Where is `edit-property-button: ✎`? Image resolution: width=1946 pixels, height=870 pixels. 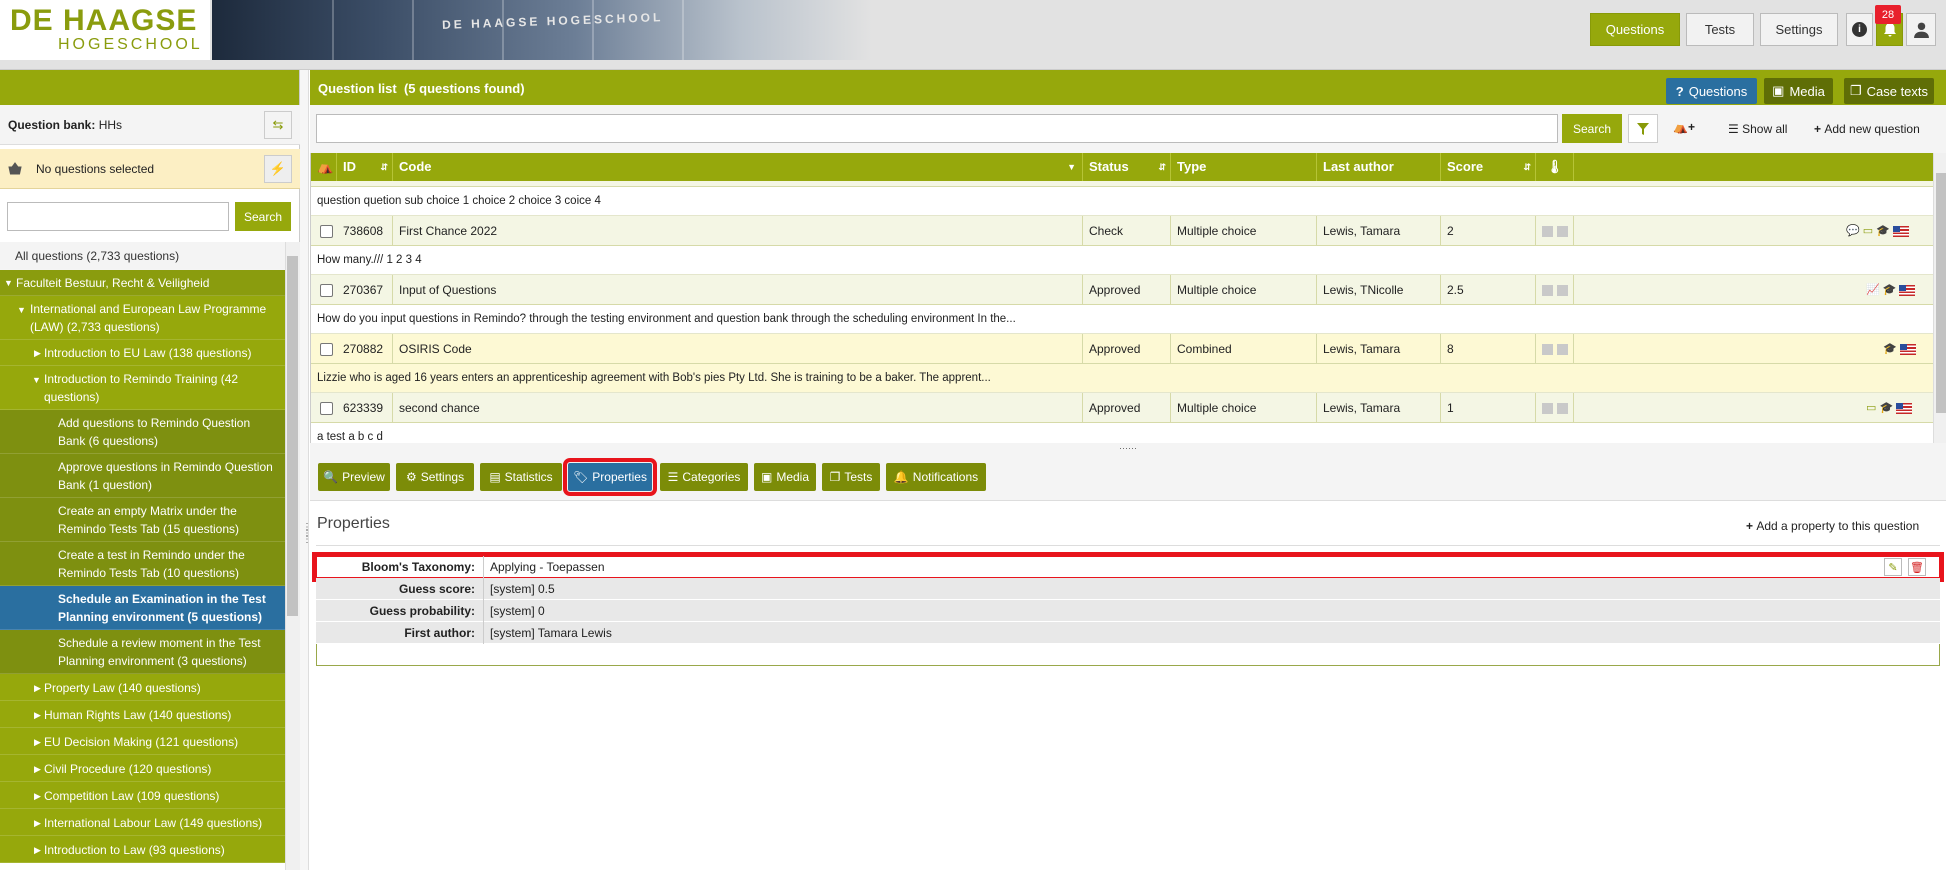
edit-property-button: ✎ is located at coordinates (1893, 567).